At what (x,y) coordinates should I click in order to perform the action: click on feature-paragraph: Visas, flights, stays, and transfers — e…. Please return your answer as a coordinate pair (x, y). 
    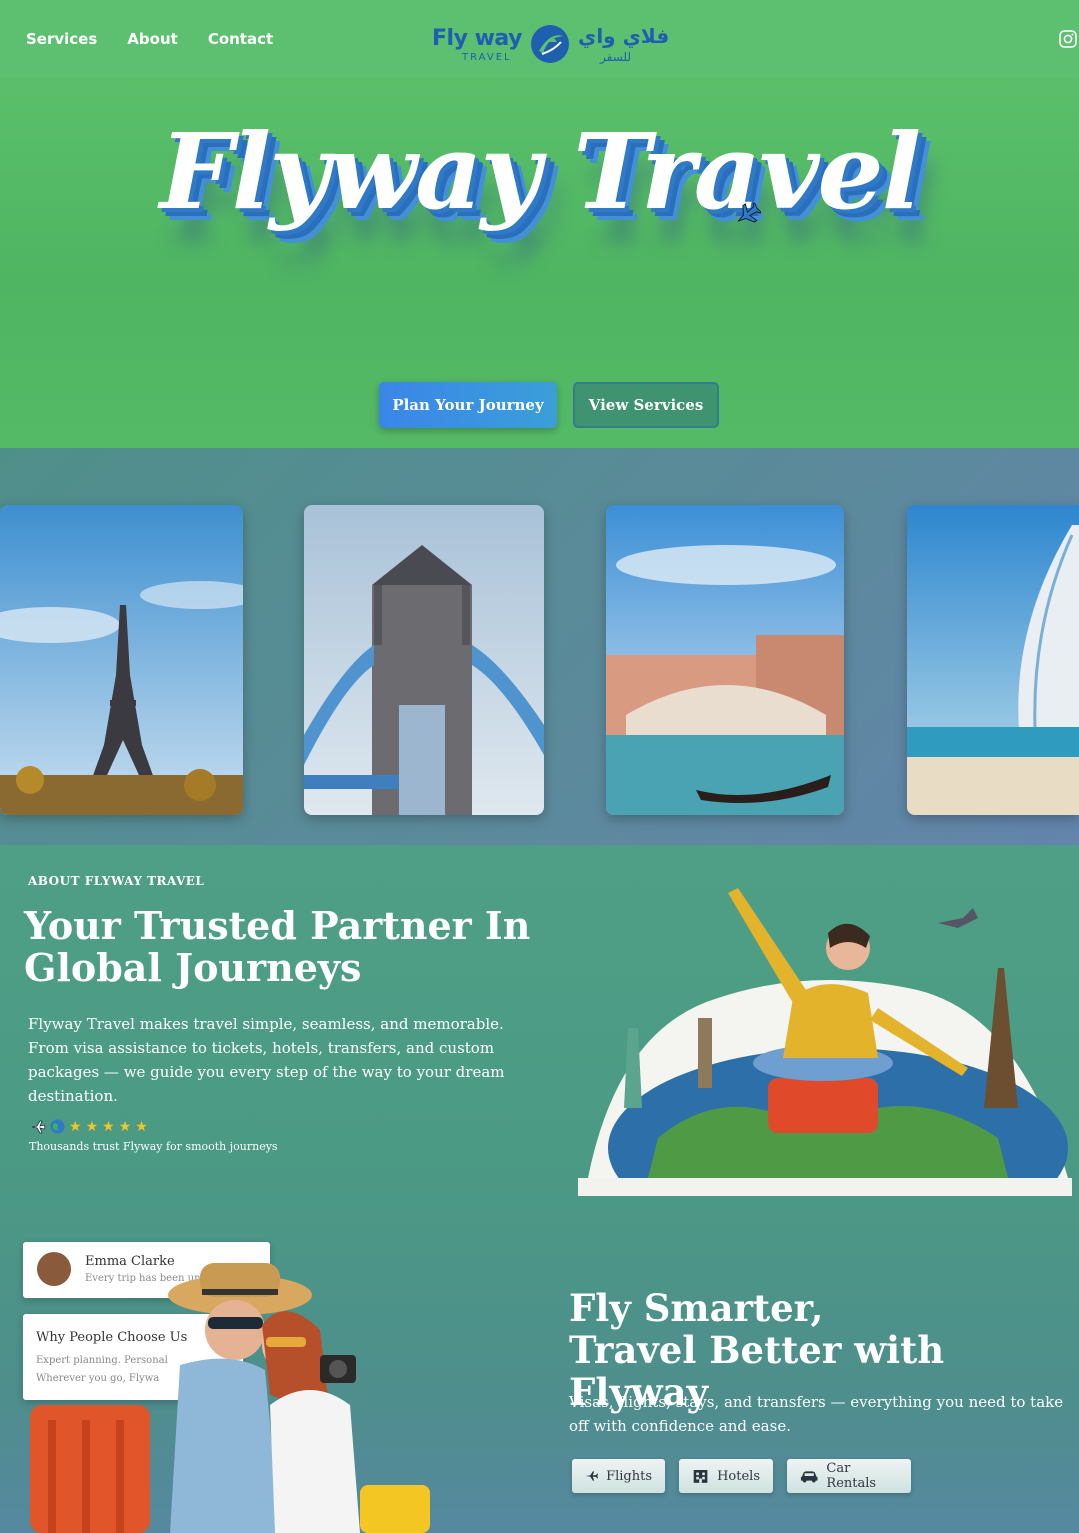
    Looking at the image, I should click on (816, 1414).